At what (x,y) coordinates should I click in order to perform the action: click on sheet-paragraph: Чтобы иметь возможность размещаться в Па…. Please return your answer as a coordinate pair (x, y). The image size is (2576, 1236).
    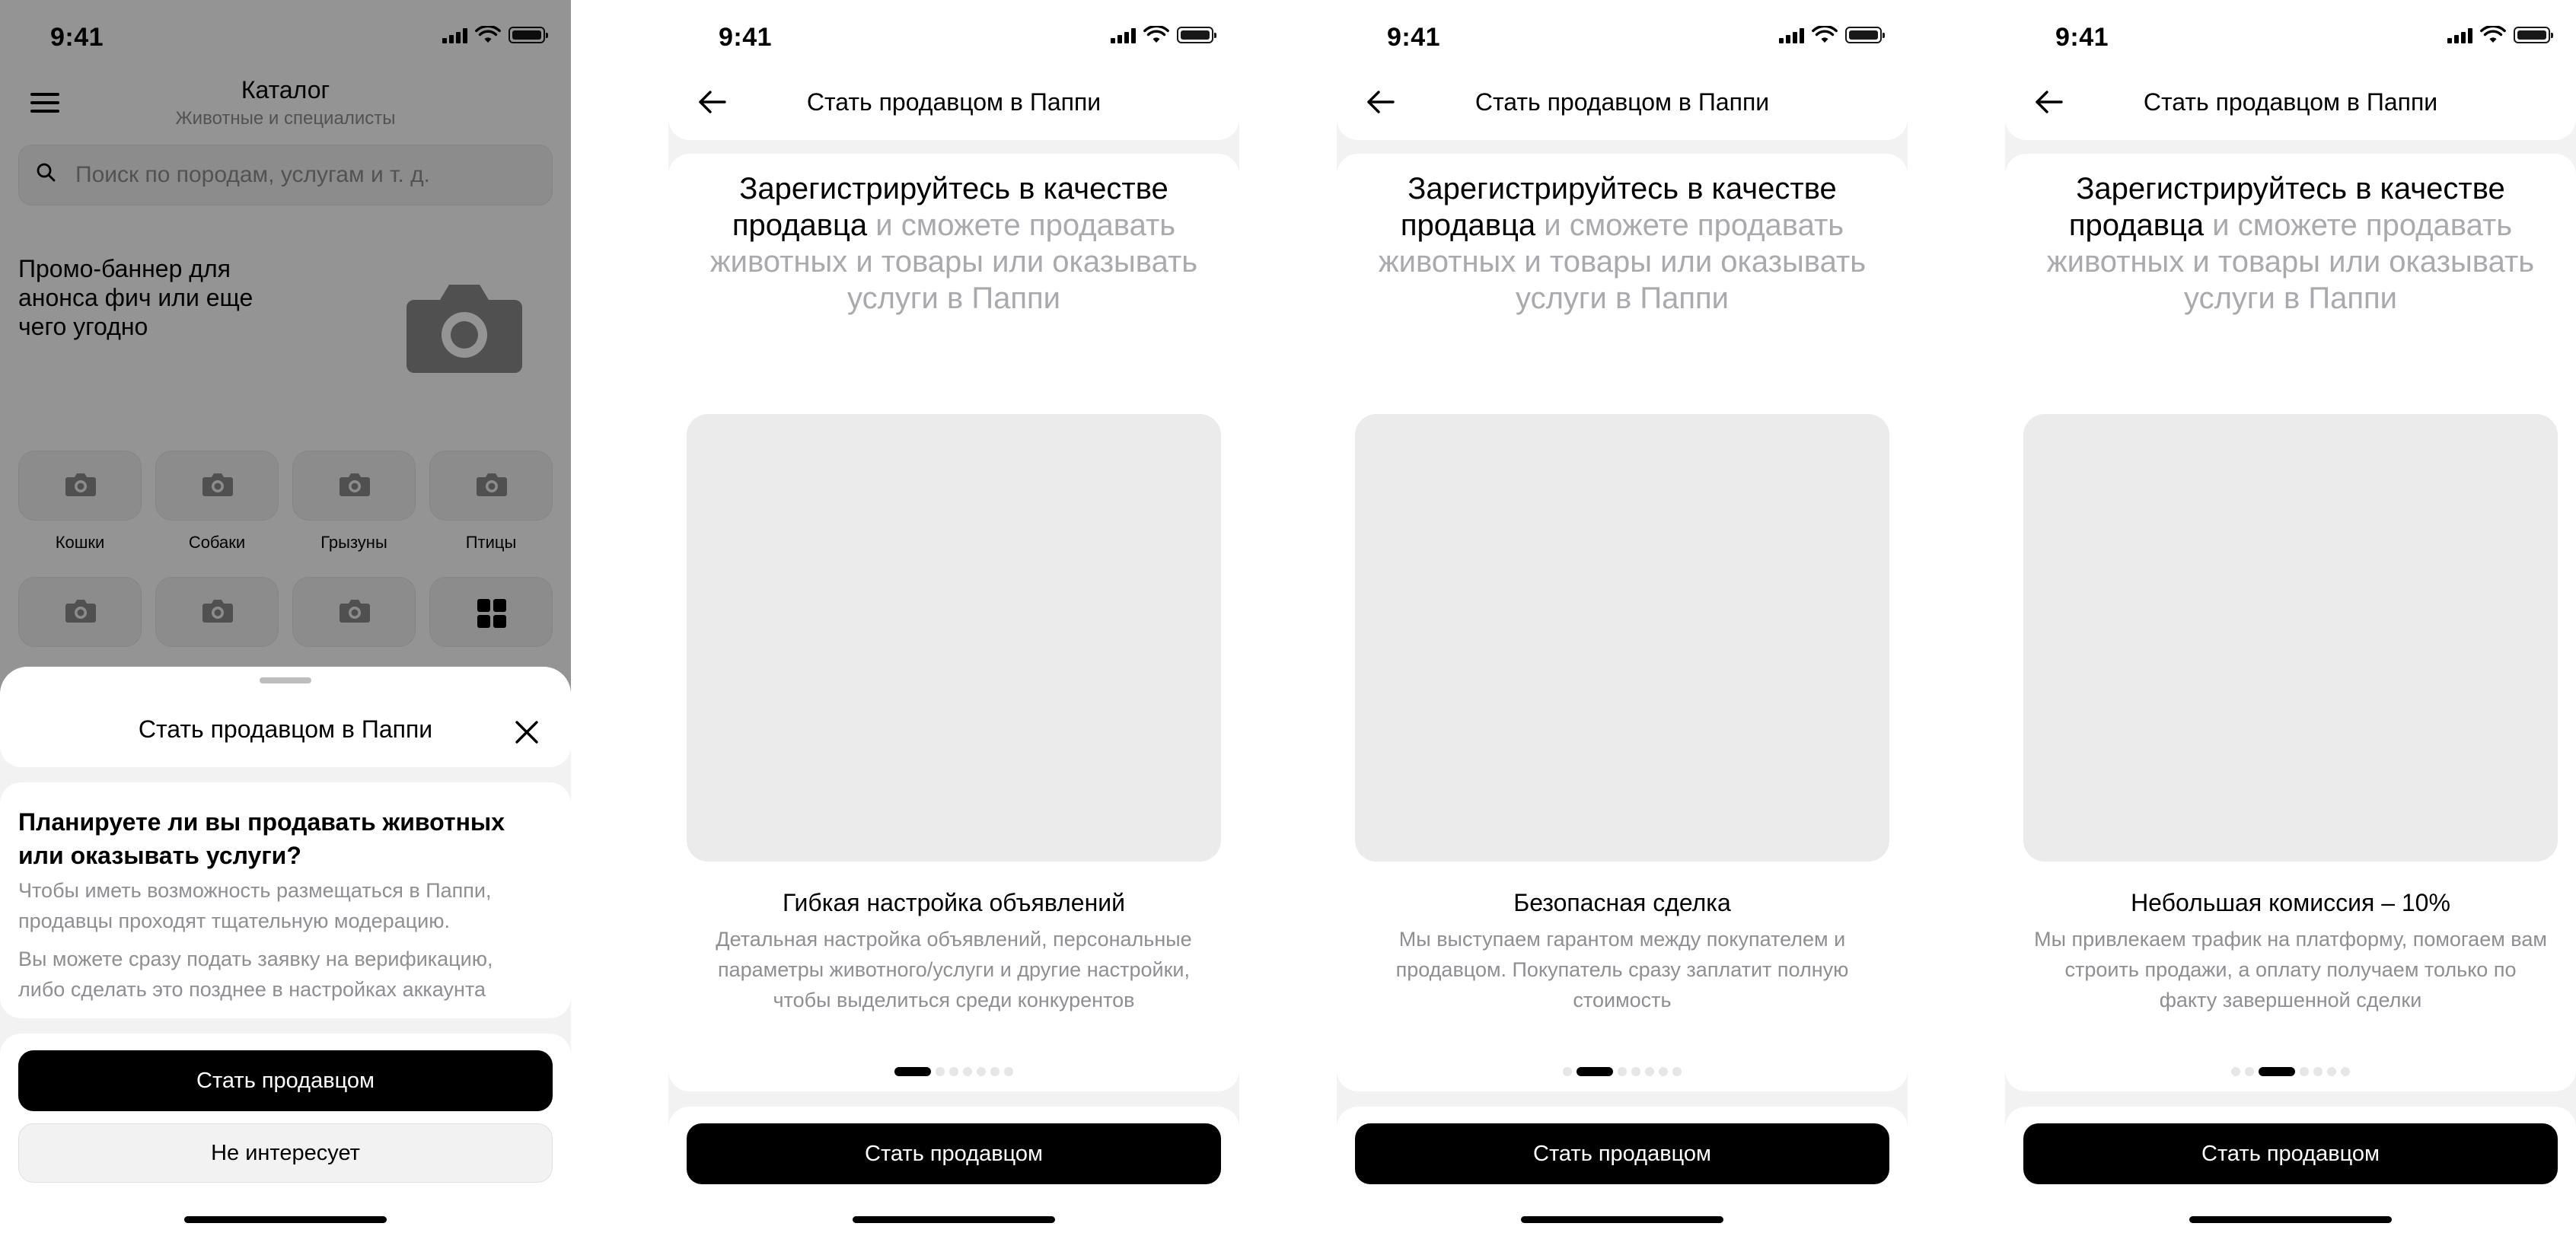
    Looking at the image, I should click on (255, 905).